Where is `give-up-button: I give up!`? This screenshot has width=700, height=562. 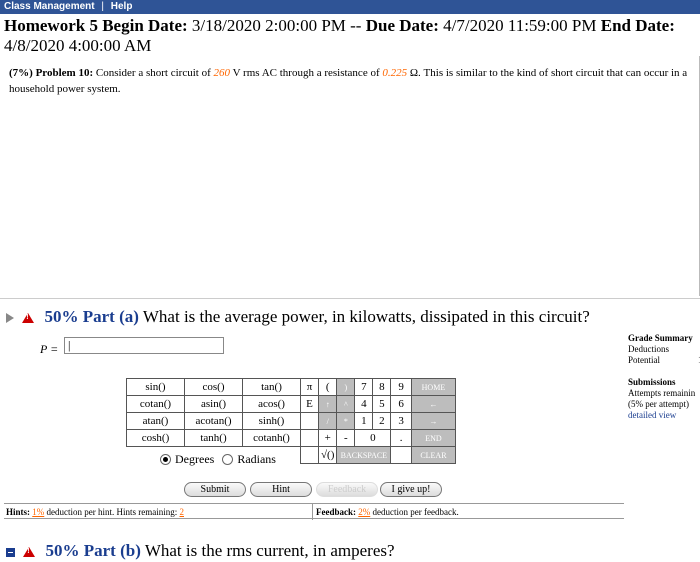 give-up-button: I give up! is located at coordinates (411, 489).